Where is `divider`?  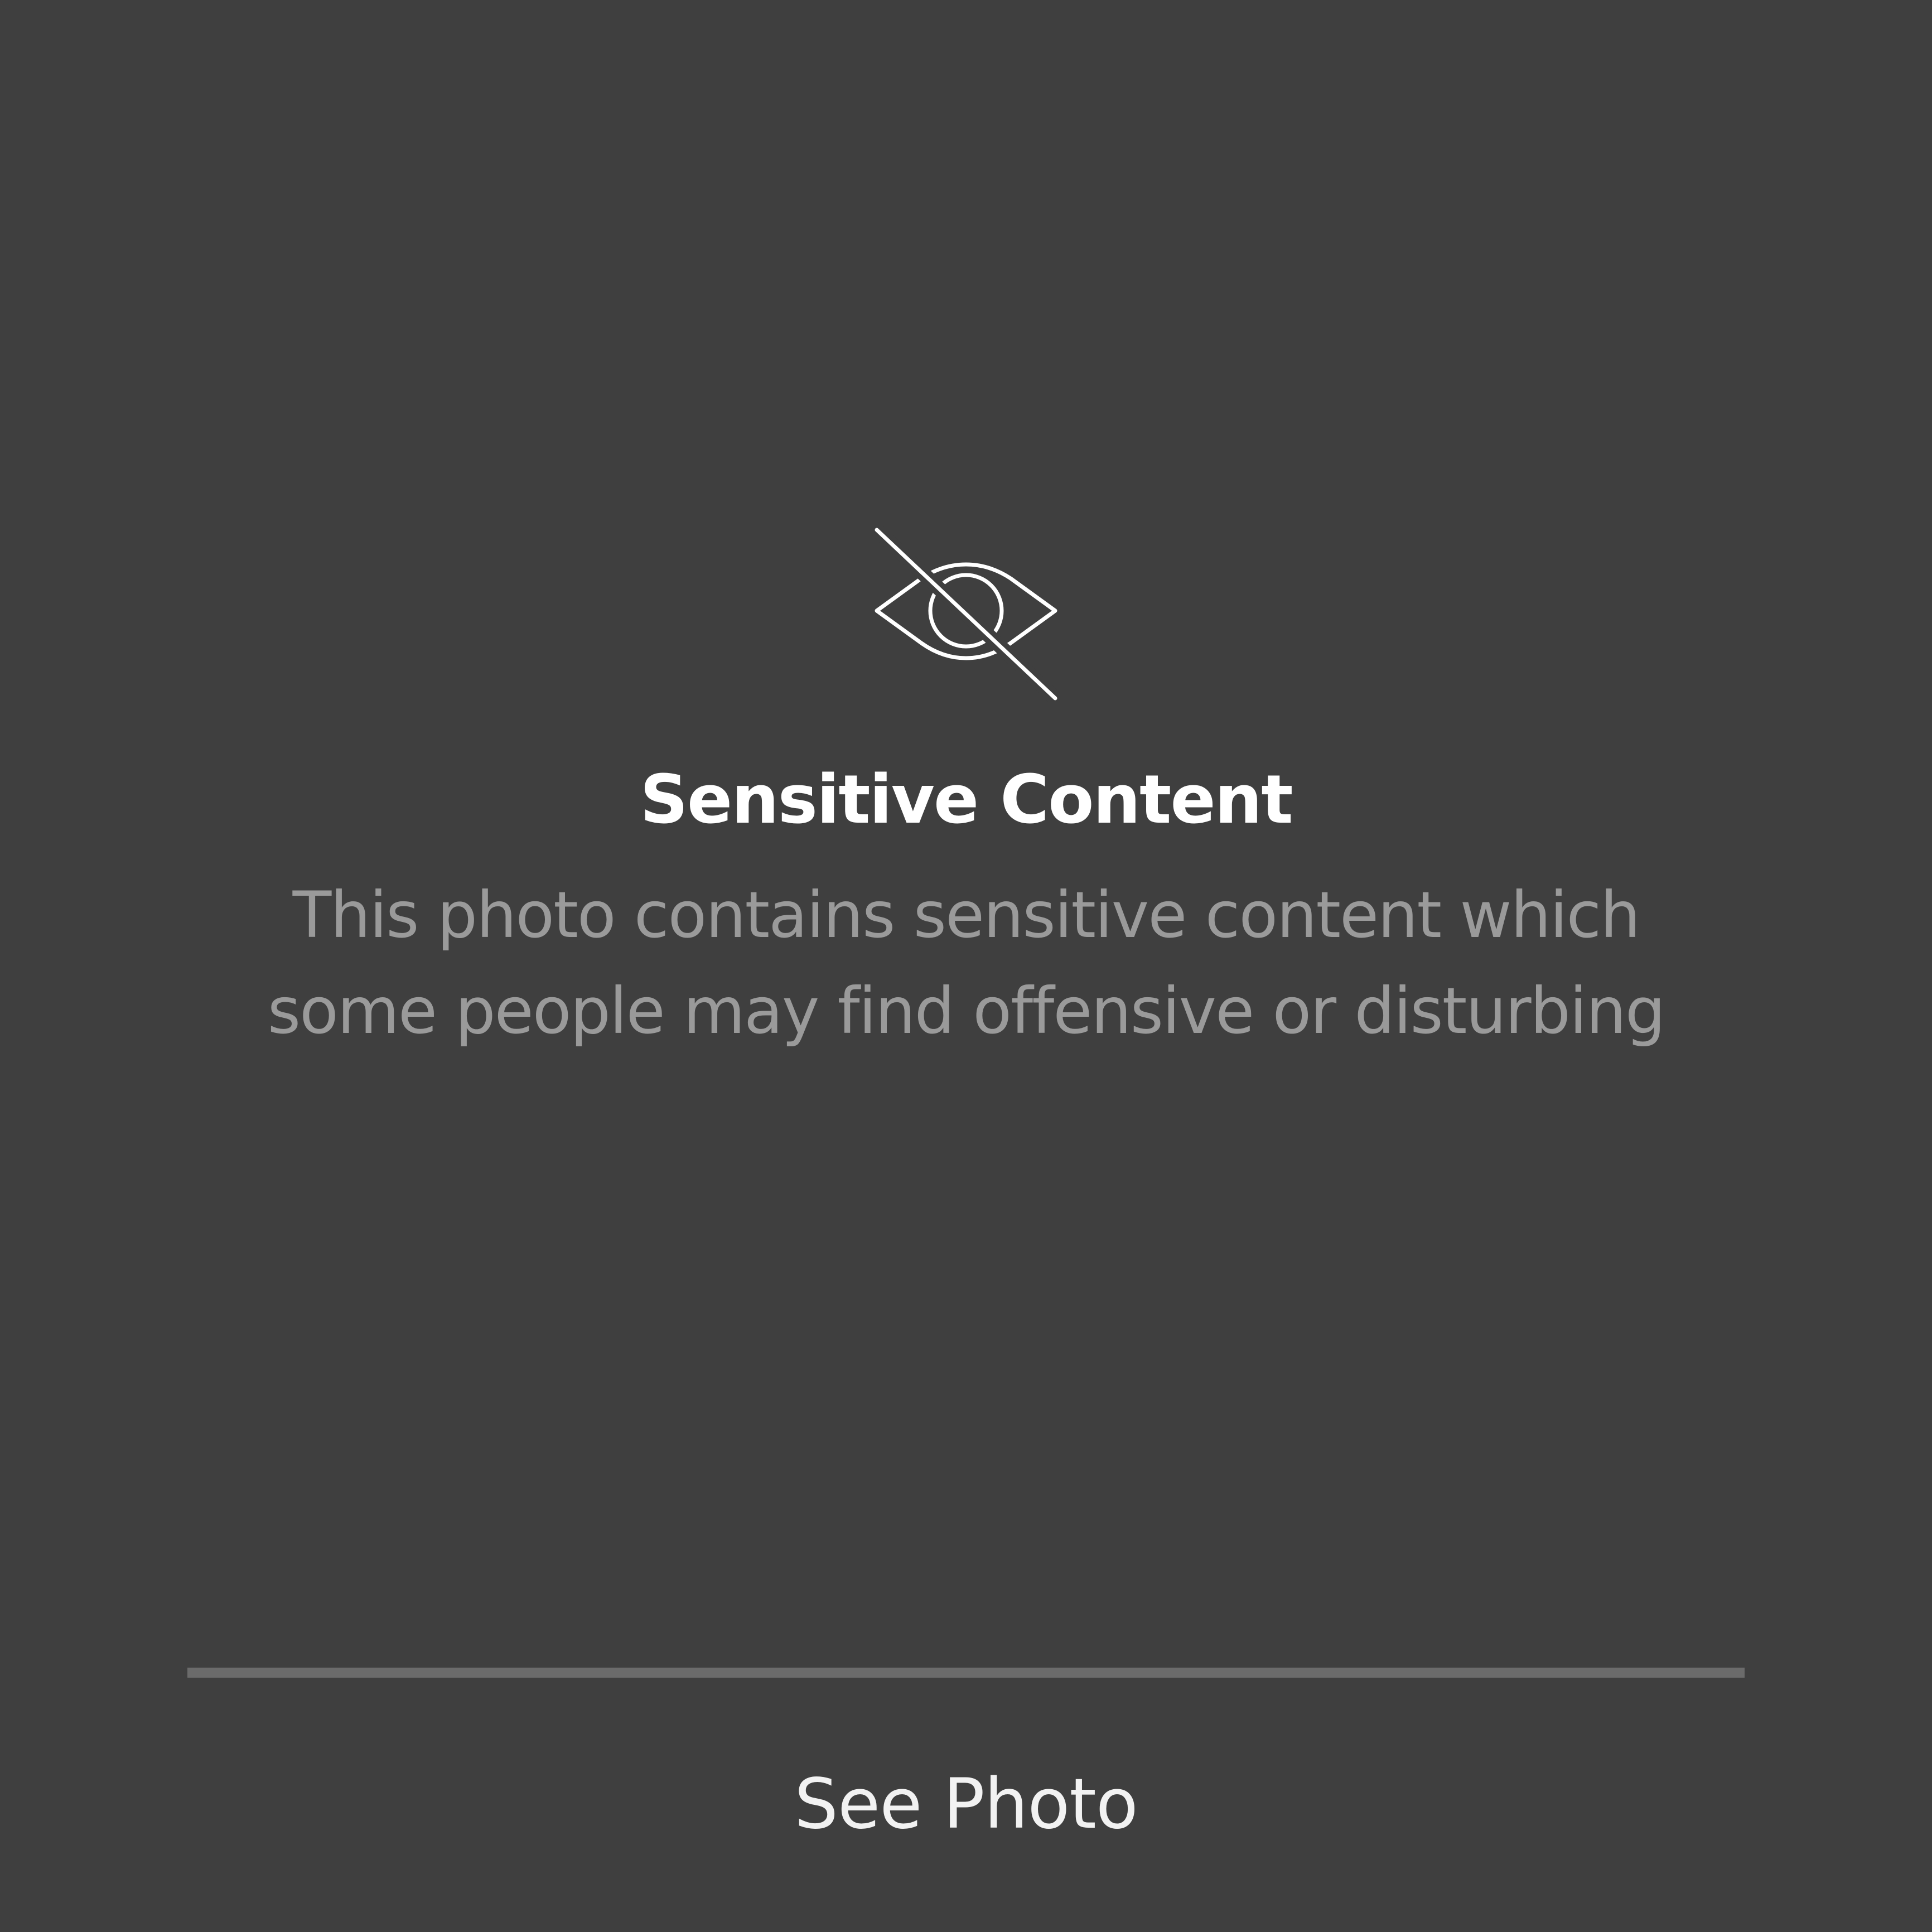 divider is located at coordinates (966, 1673).